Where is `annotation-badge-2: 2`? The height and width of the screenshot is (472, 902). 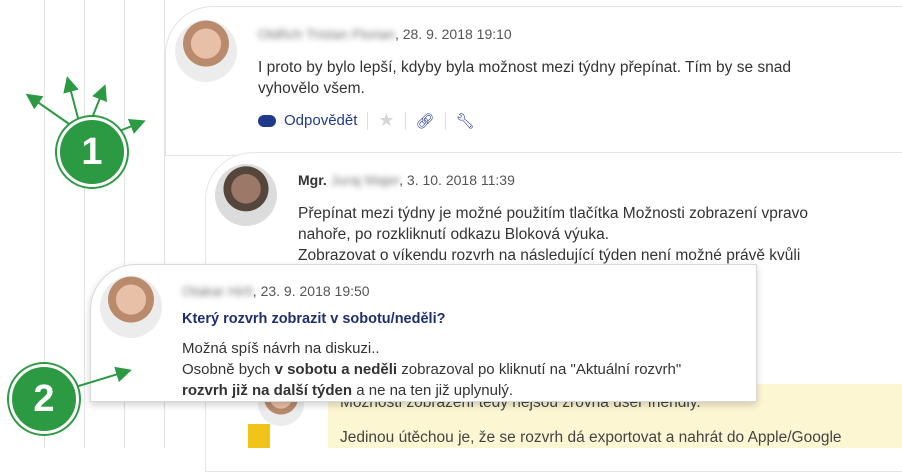
annotation-badge-2: 2 is located at coordinates (44, 399).